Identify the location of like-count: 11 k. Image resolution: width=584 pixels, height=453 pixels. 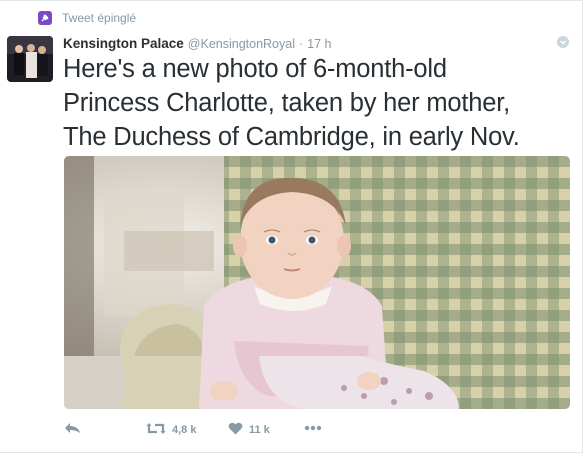
(259, 430).